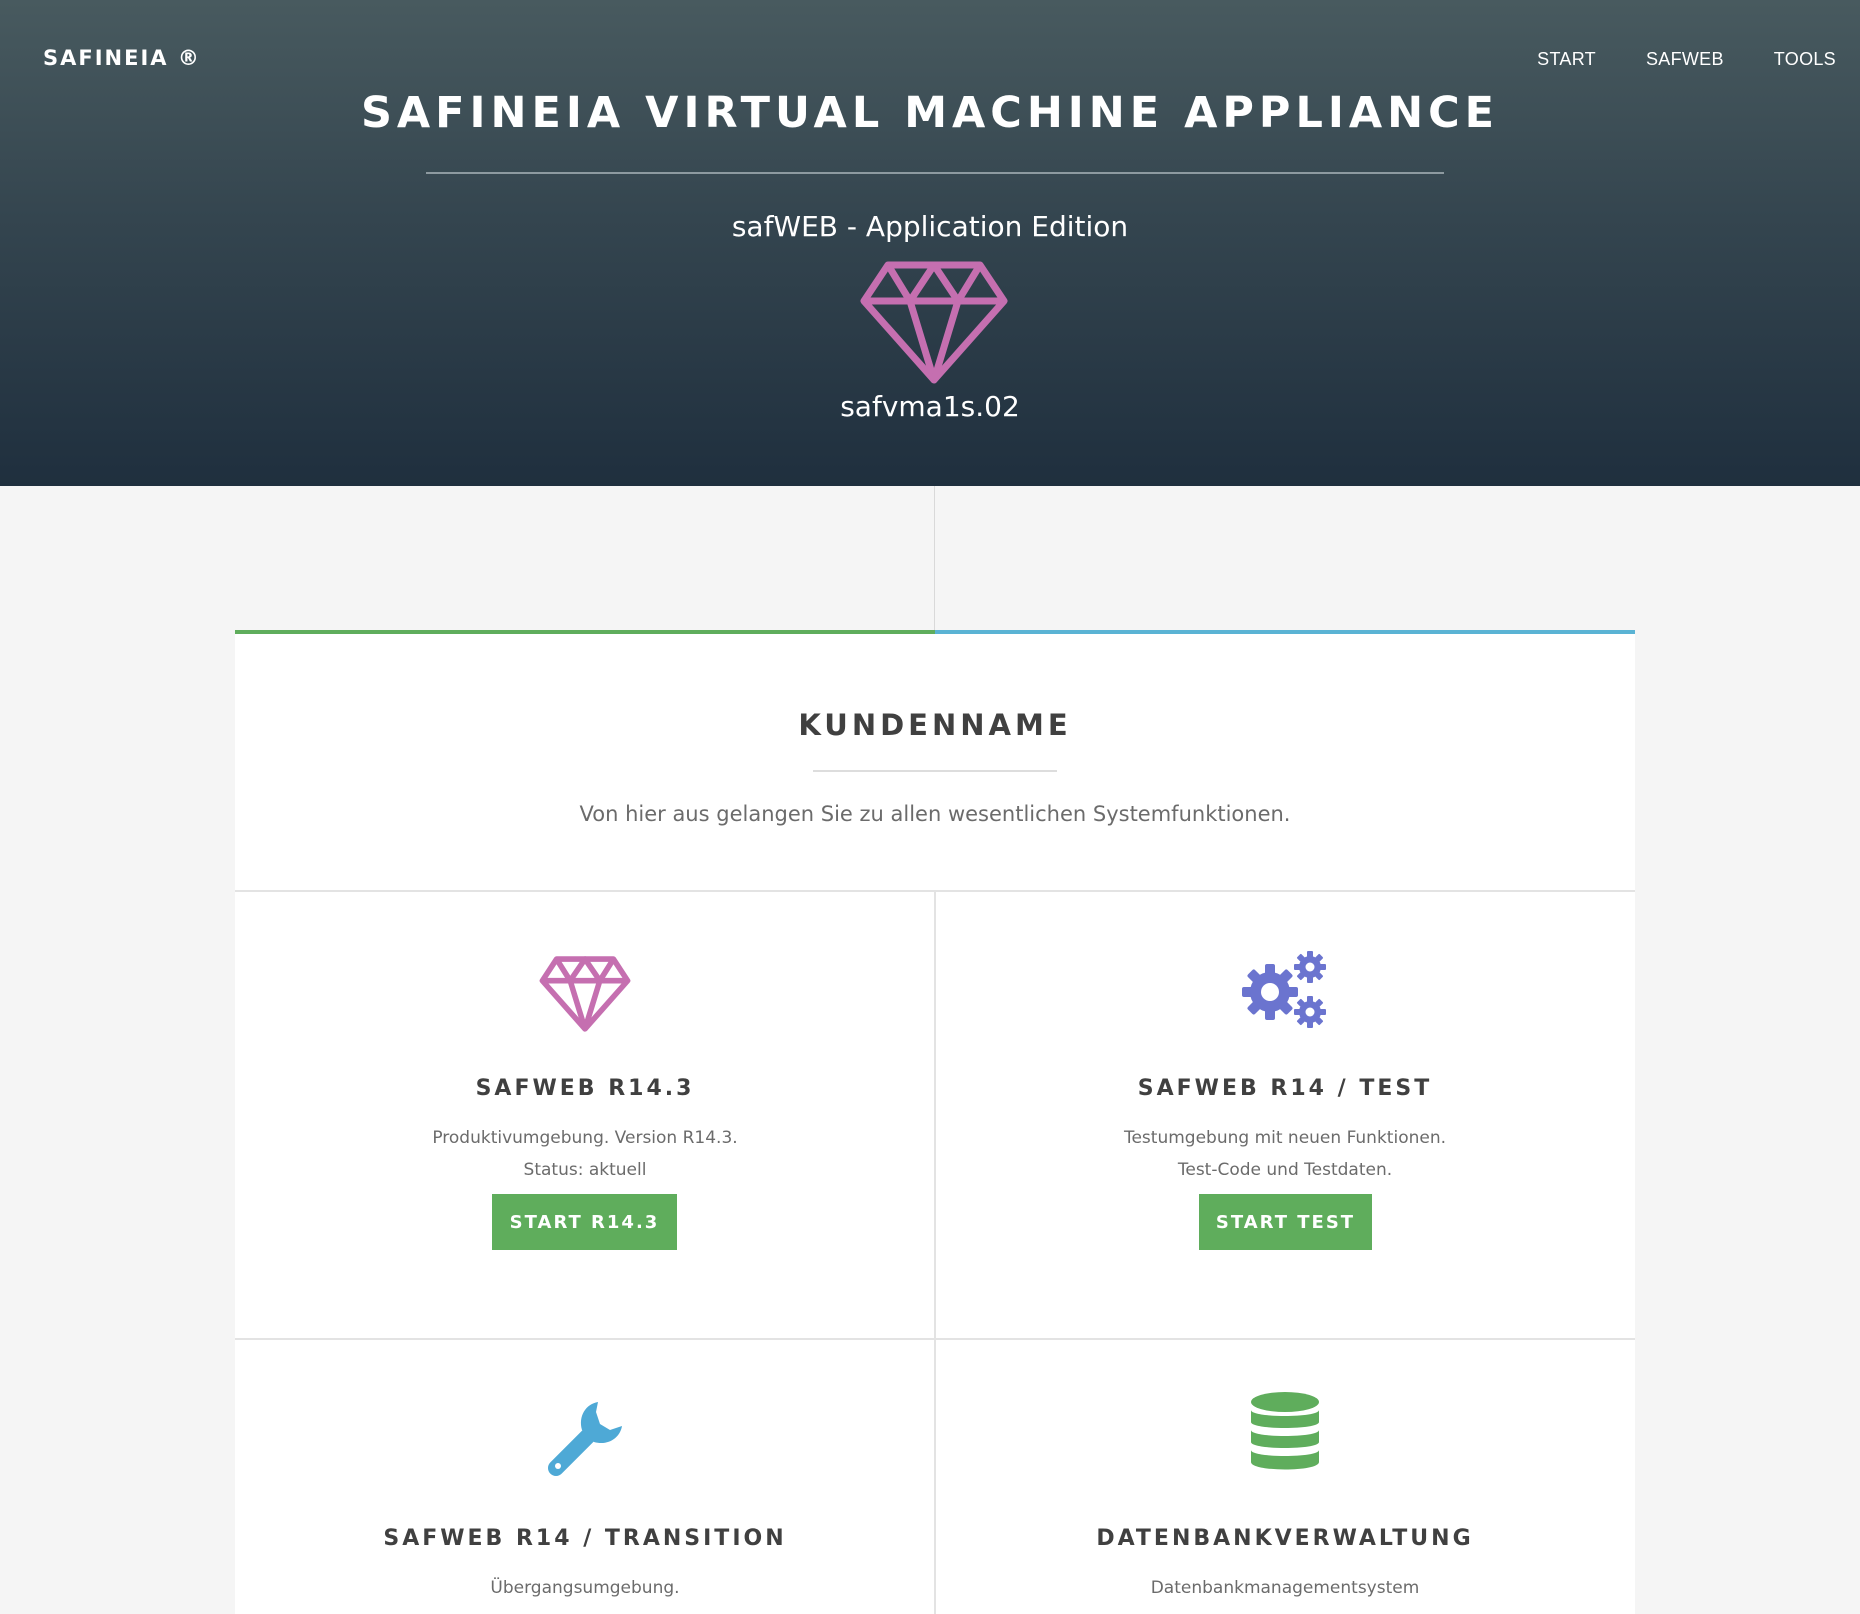 This screenshot has height=1614, width=1860. Describe the element at coordinates (1285, 1431) in the screenshot. I see `database-icon` at that location.